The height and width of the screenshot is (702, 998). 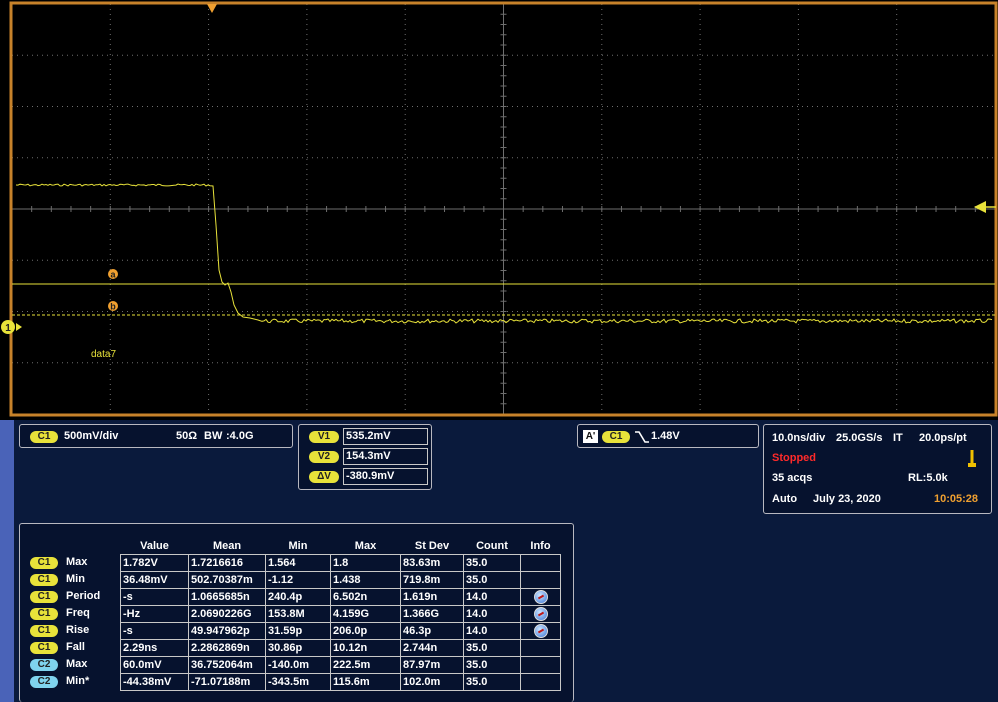 I want to click on table-row: 60.0mV 36.752064m -140.0m 222.5m 87.97m 35.0, so click(x=340, y=665).